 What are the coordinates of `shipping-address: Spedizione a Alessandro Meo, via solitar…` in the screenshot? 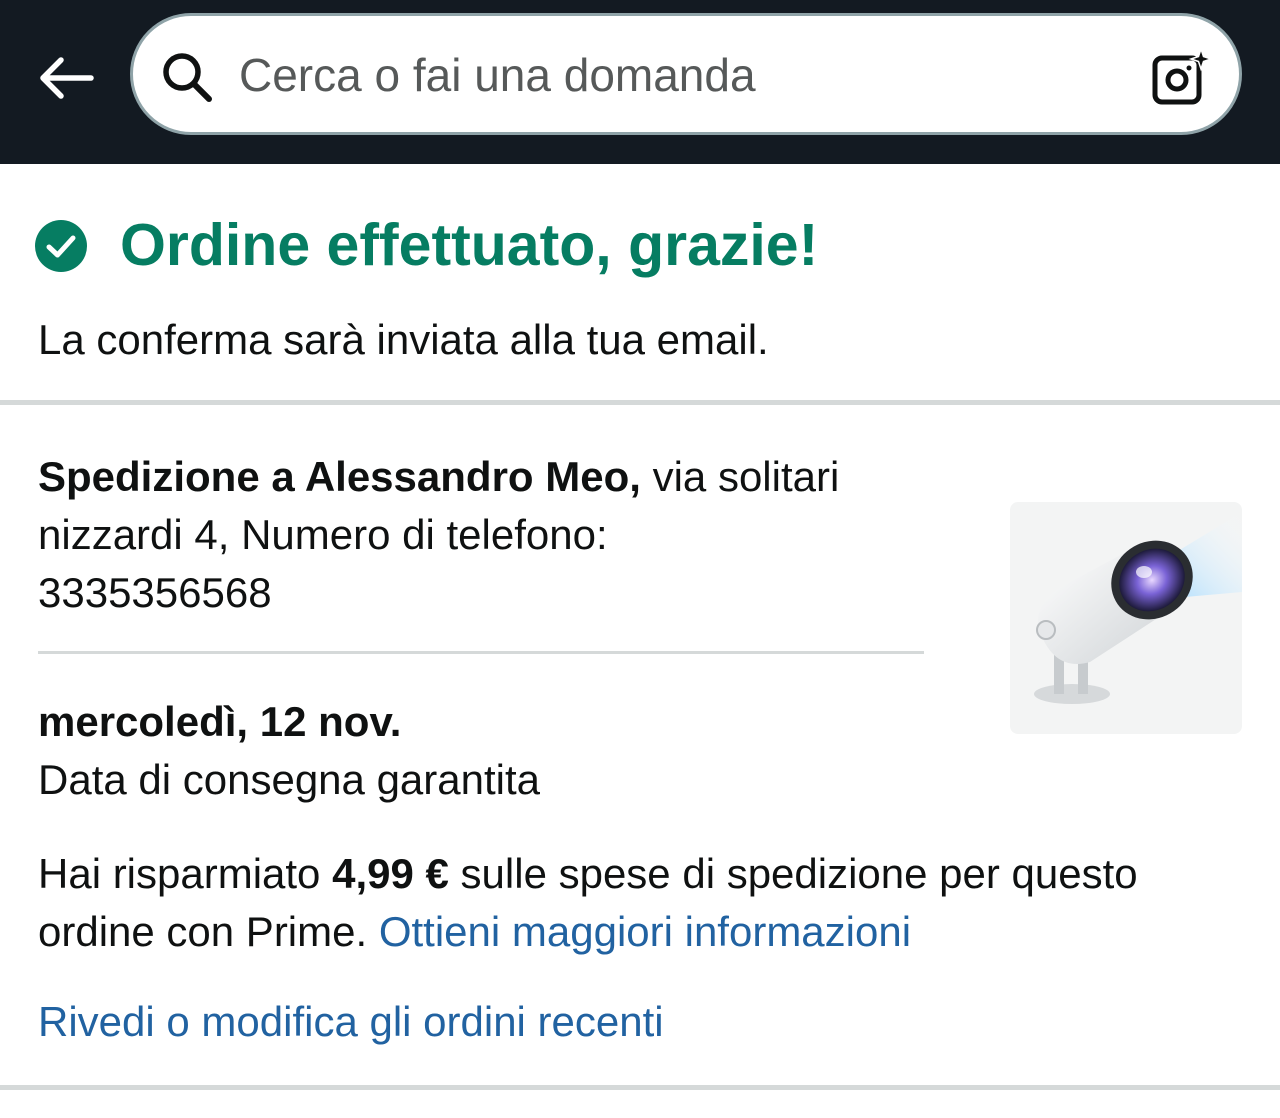 It's located at (488, 535).